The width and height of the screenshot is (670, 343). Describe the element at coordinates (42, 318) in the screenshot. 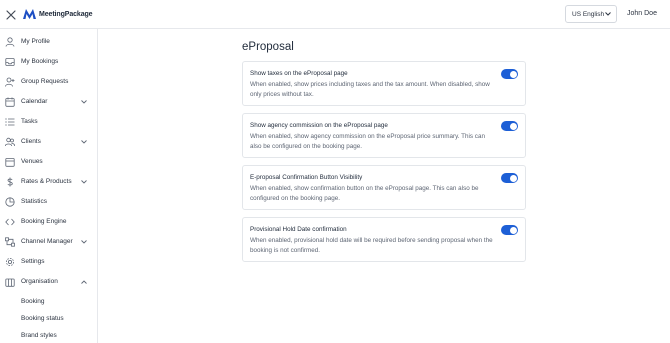

I see `sidebar-subitem-booking-status: Booking status` at that location.